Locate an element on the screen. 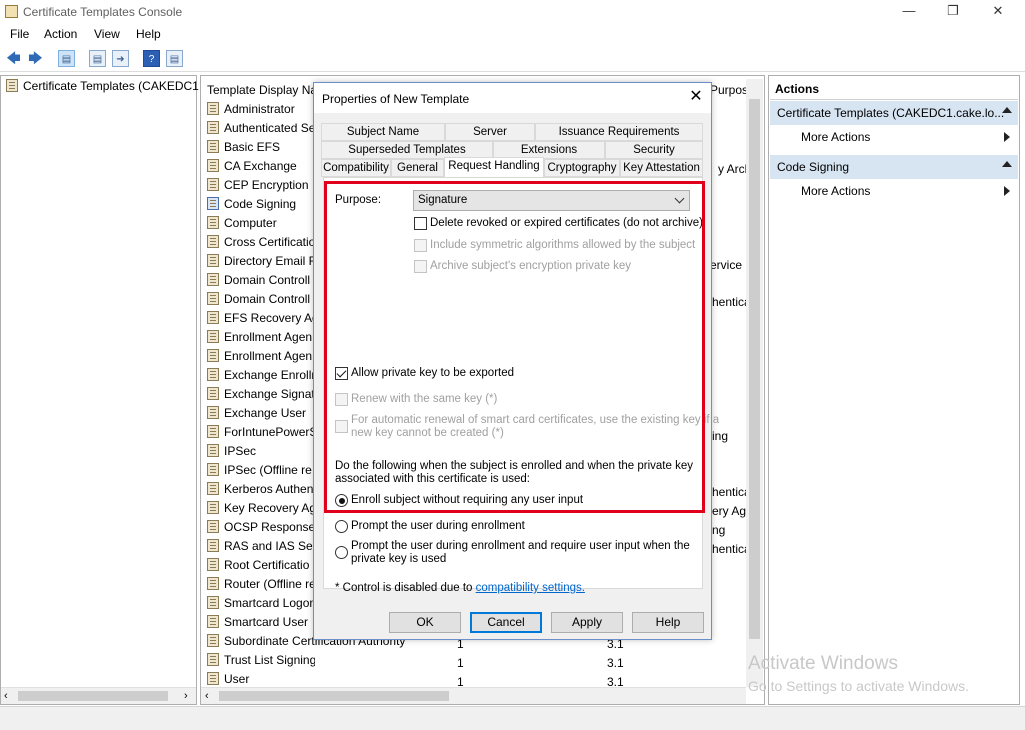  list-vscrollbar is located at coordinates (754, 383).